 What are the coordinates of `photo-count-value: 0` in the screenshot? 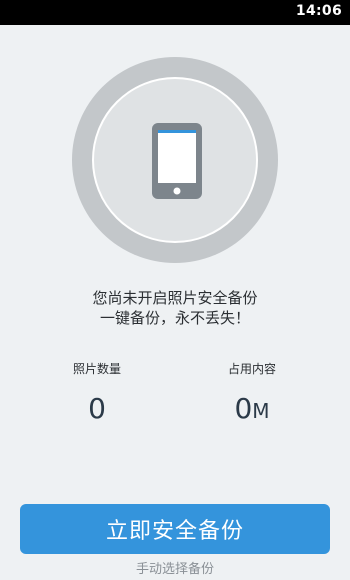 It's located at (97, 408).